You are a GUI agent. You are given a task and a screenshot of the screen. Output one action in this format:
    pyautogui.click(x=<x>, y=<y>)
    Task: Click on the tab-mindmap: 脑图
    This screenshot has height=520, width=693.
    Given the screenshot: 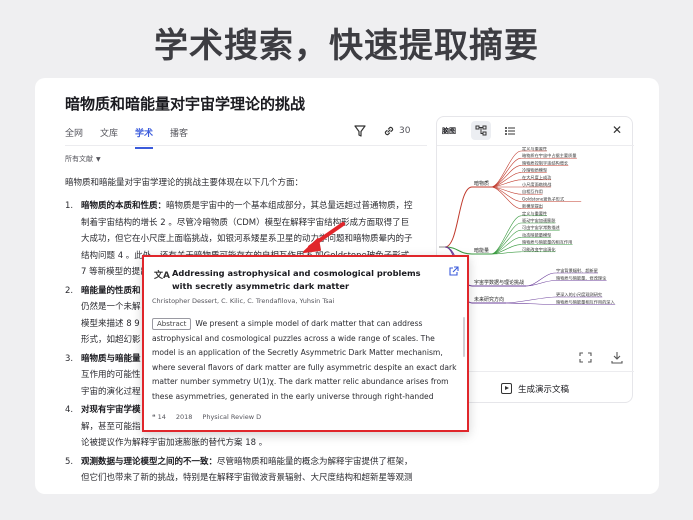 What is the action you would take?
    pyautogui.click(x=449, y=131)
    